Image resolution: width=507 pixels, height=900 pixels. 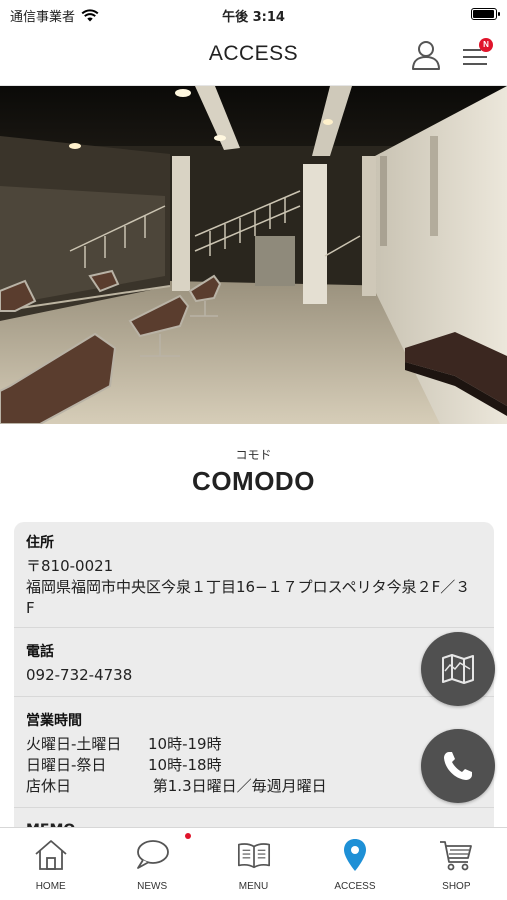 I want to click on hours-row: 店休日 第1.3日曜日／毎週月曜日, so click(x=253, y=786).